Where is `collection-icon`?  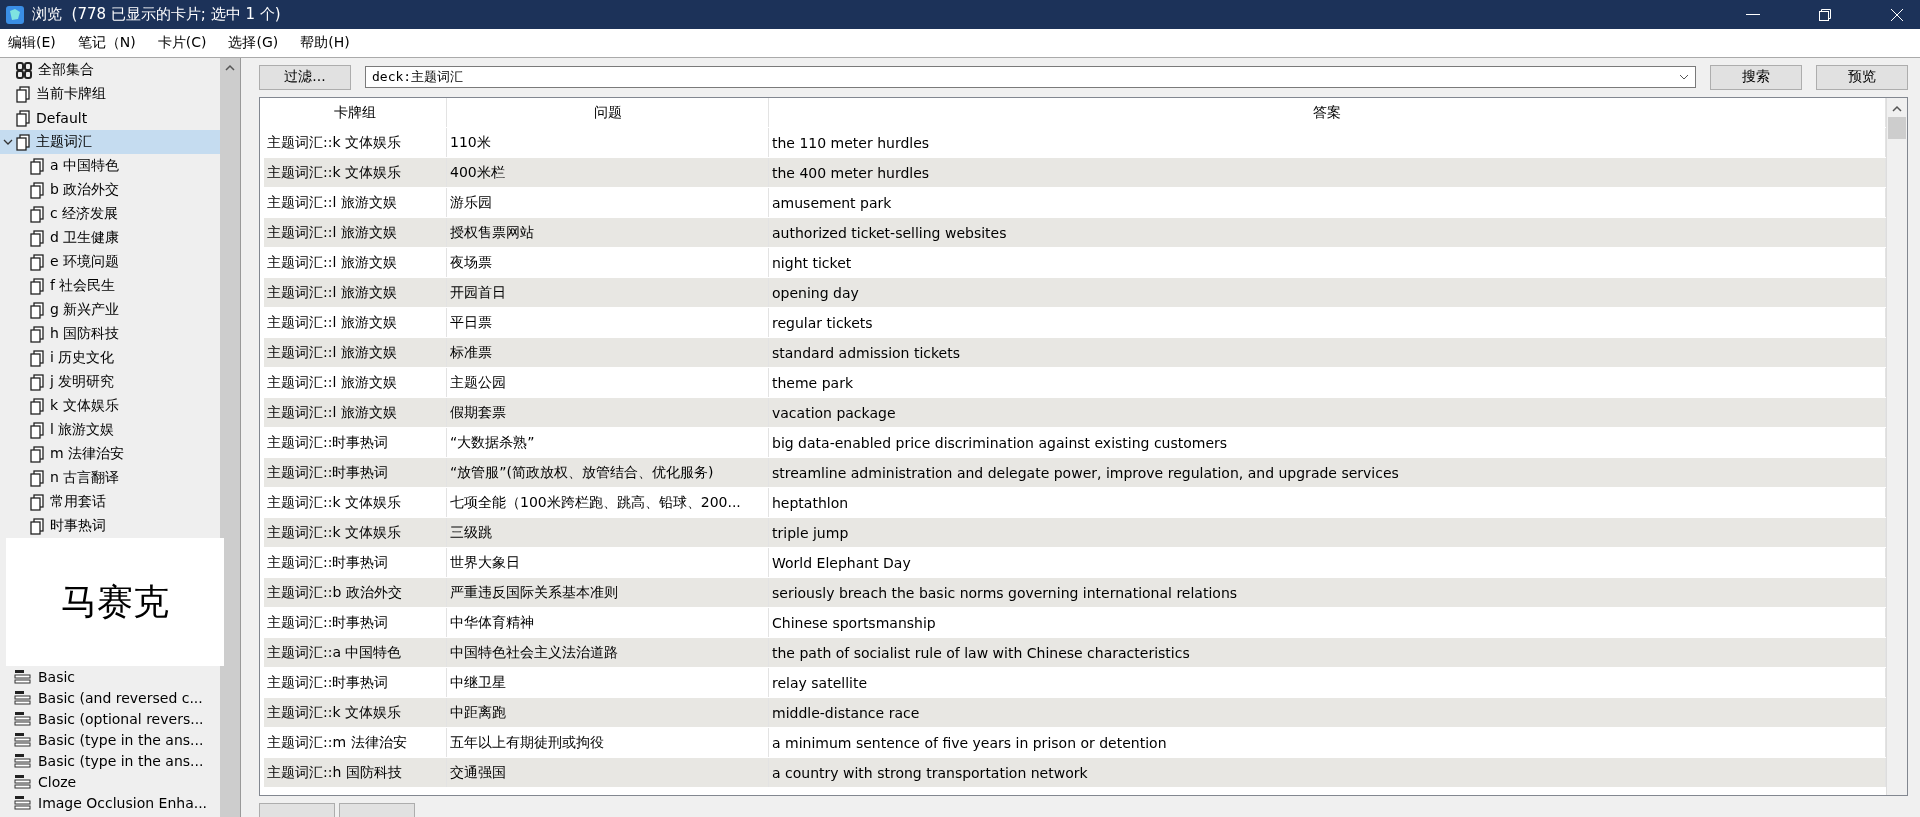
collection-icon is located at coordinates (24, 70).